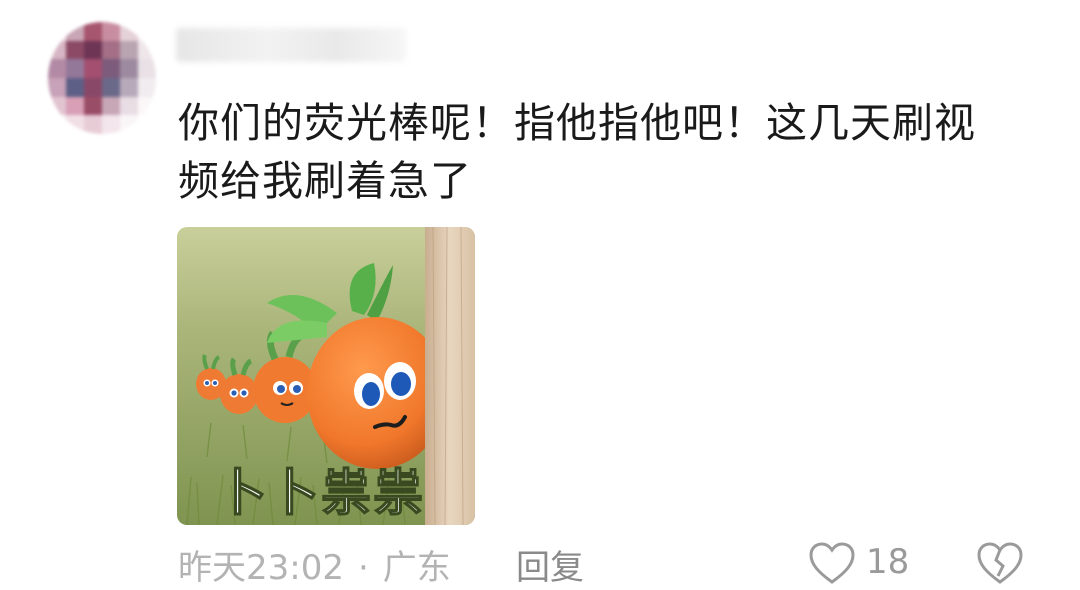 The height and width of the screenshot is (590, 1080). Describe the element at coordinates (577, 123) in the screenshot. I see `comment-text-line: 你们的荧光棒呢！指他指他吧！这几天刷视` at that location.